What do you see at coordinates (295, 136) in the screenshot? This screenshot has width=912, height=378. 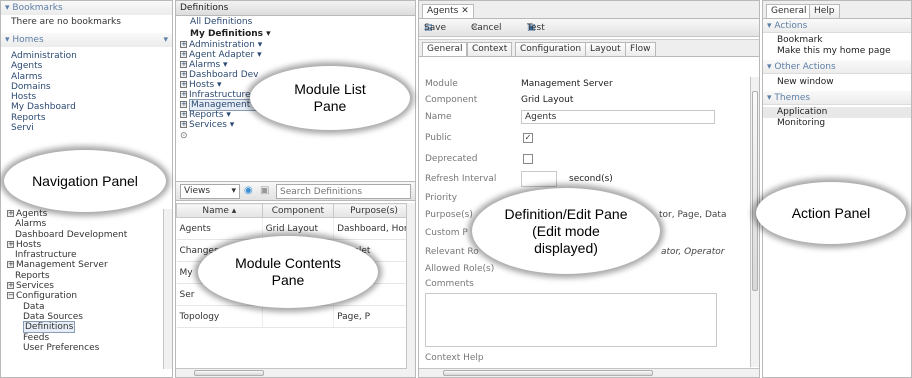 I see `help-icon: ⊙` at bounding box center [295, 136].